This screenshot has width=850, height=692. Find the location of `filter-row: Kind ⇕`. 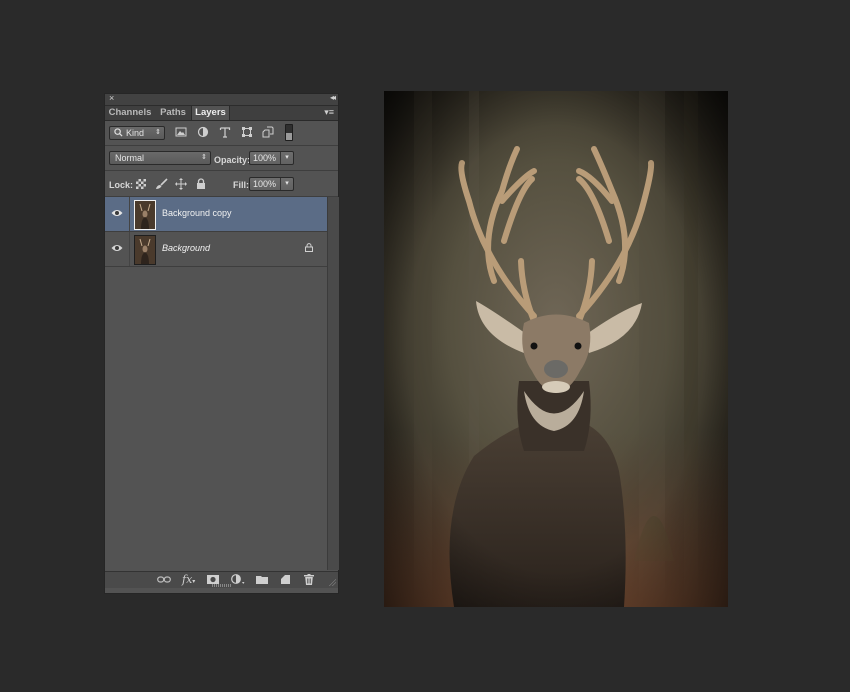

filter-row: Kind ⇕ is located at coordinates (221, 133).